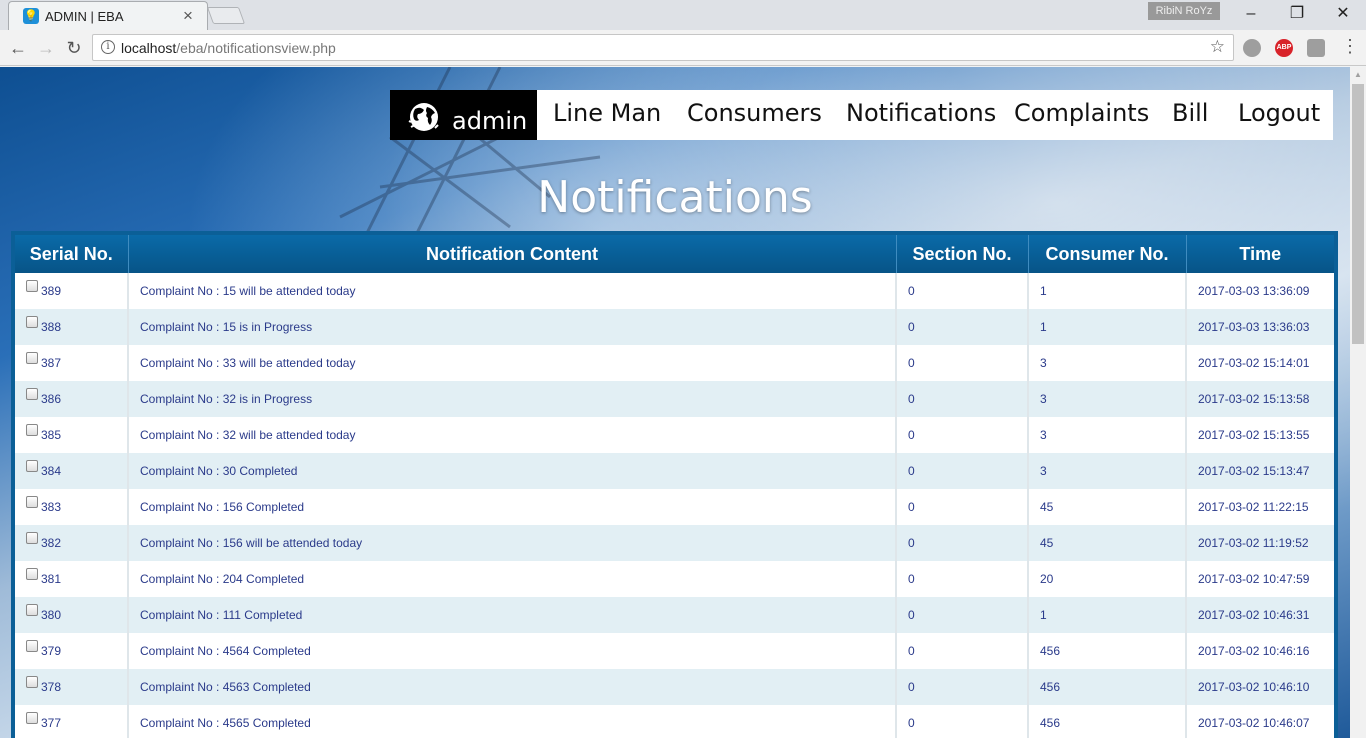 This screenshot has width=1366, height=738. Describe the element at coordinates (1358, 75) in the screenshot. I see `scroll-up-arrow-icon: ▲` at that location.